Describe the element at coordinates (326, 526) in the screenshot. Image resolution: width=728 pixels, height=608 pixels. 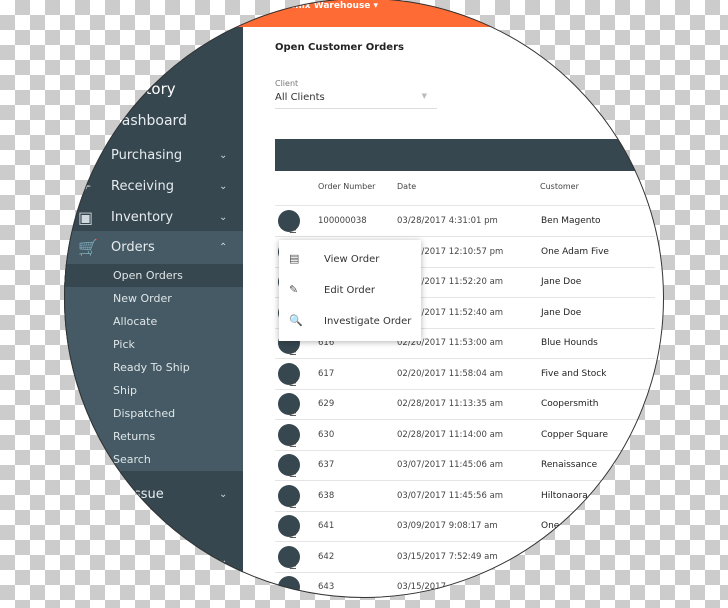
I see `order-number: 641` at that location.